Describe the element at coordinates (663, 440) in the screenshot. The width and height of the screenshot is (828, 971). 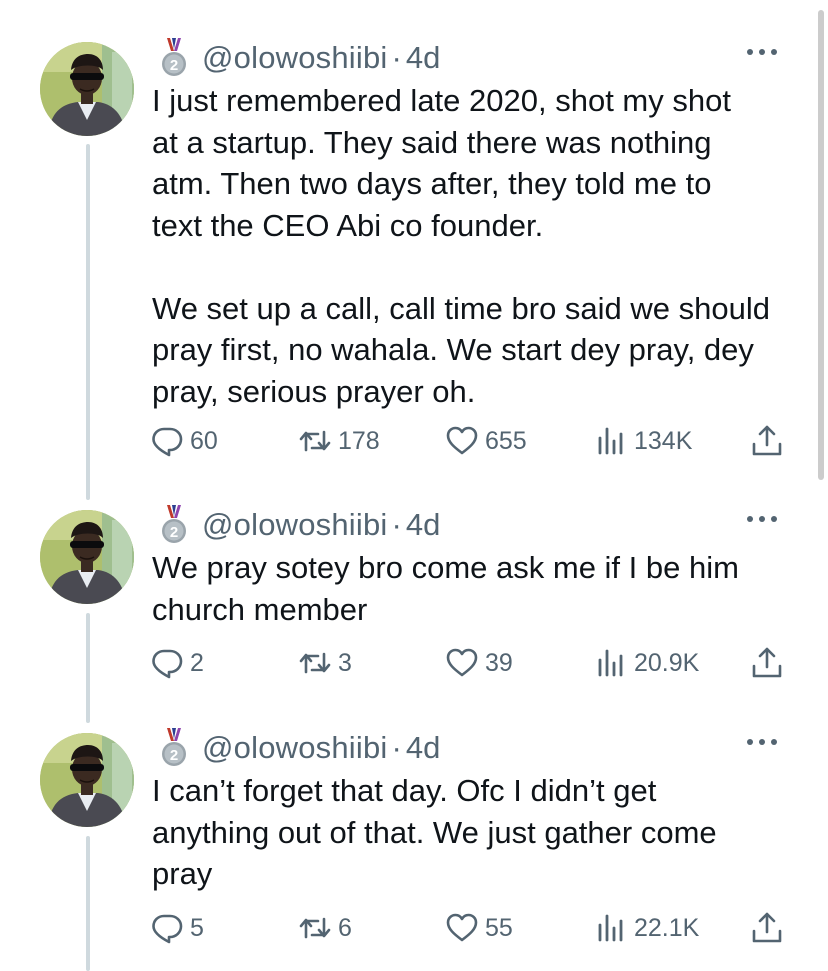
I see `view-count: 134K` at that location.